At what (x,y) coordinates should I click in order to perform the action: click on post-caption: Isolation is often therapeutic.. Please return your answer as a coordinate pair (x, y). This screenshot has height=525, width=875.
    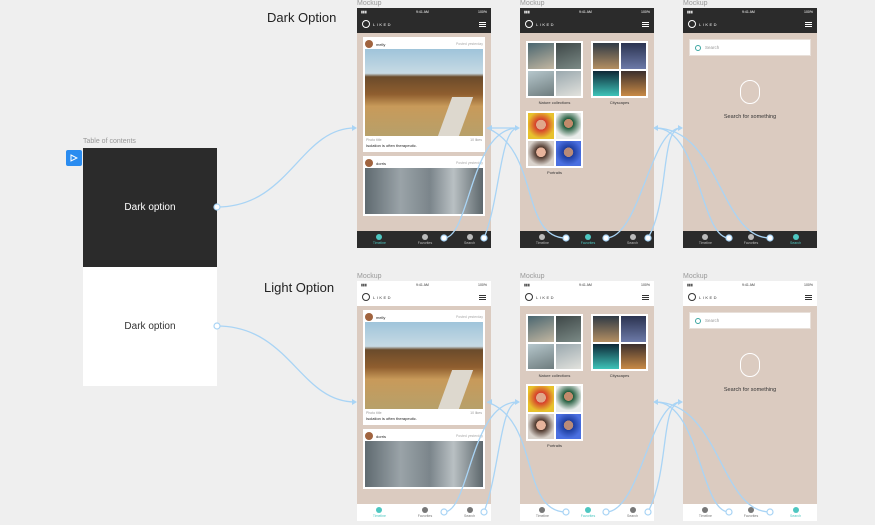
    Looking at the image, I should click on (391, 418).